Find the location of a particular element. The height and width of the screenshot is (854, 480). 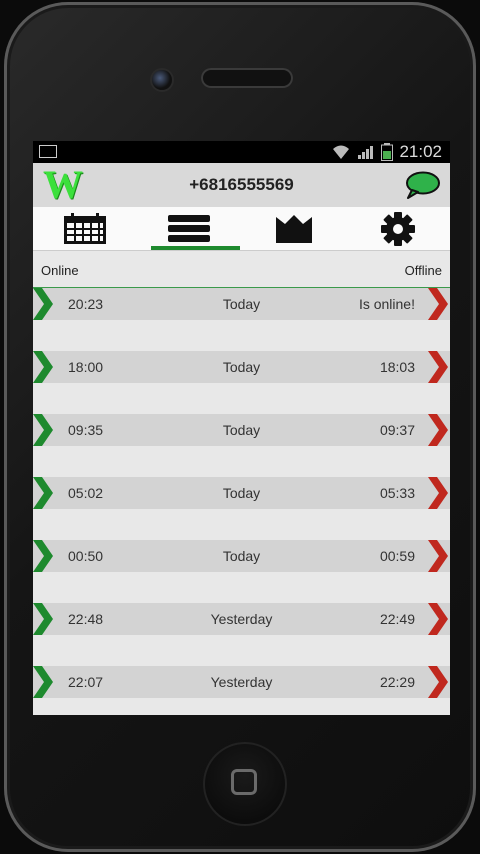

offline-time: 05:33 is located at coordinates (397, 493).